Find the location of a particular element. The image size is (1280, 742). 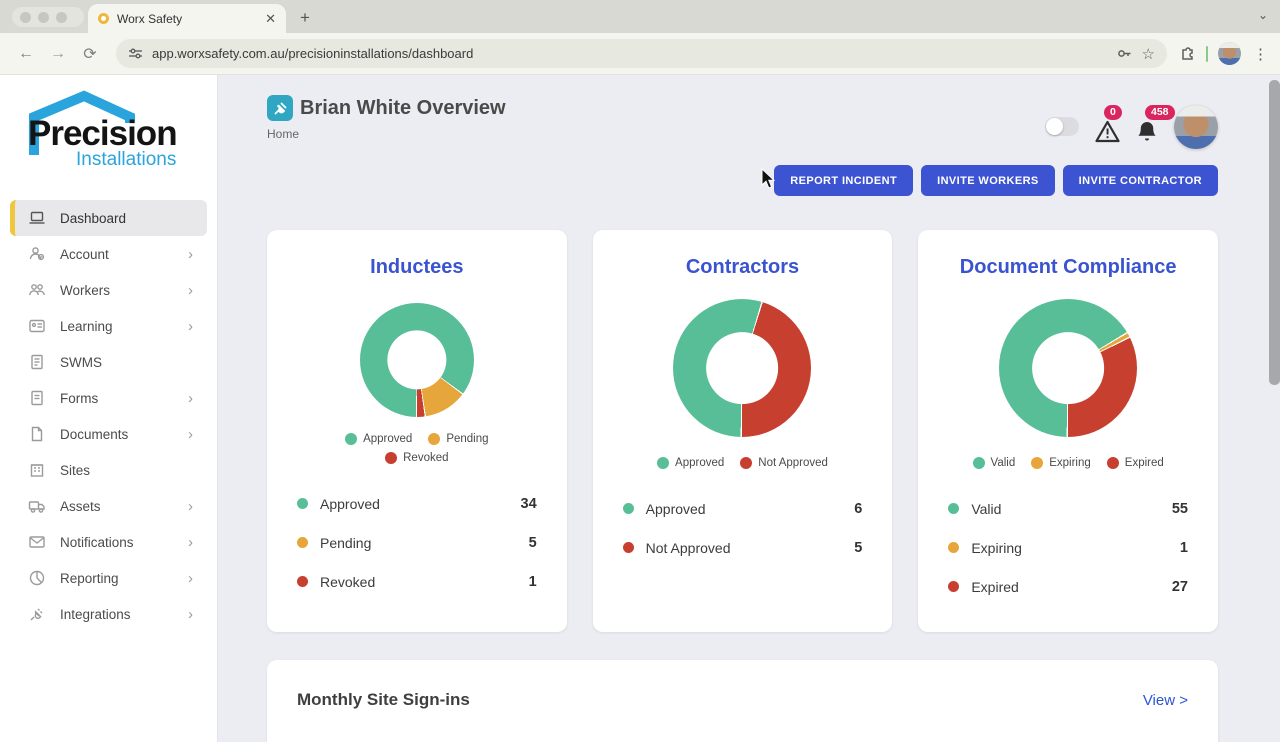

truck-icon is located at coordinates (37, 506).